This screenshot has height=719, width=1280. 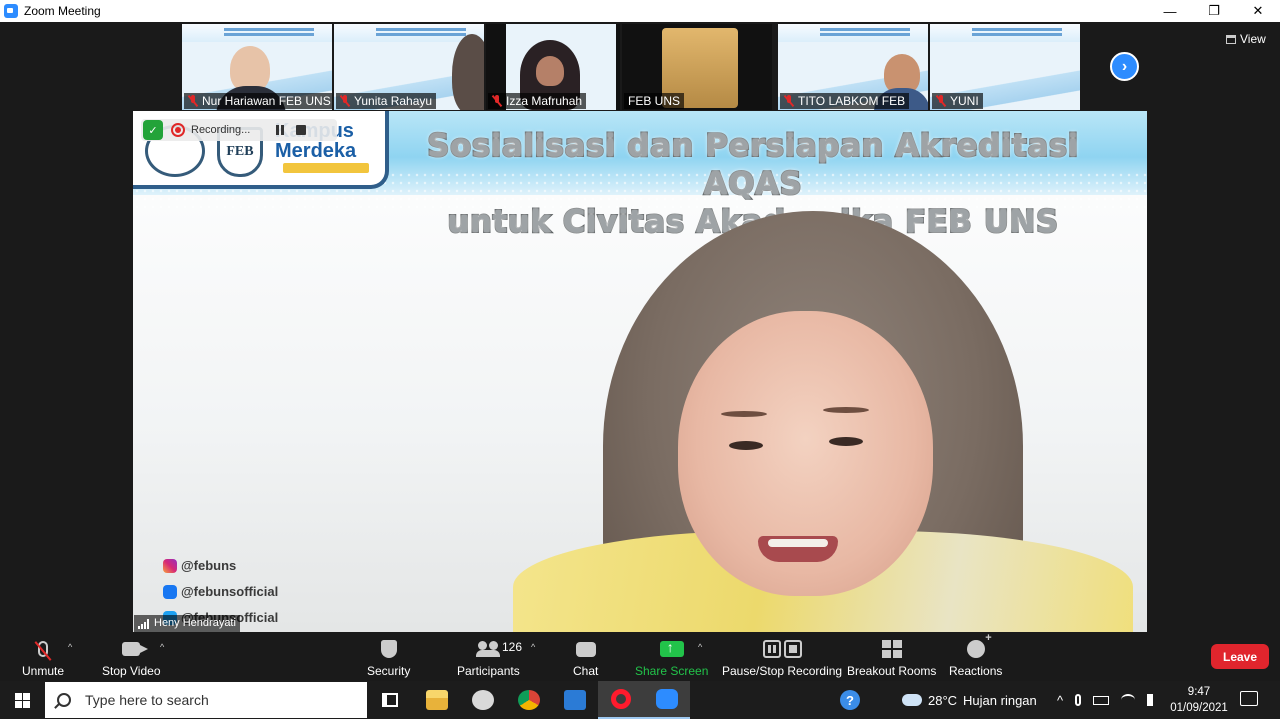 I want to click on help-tray-item: ?, so click(x=850, y=700).